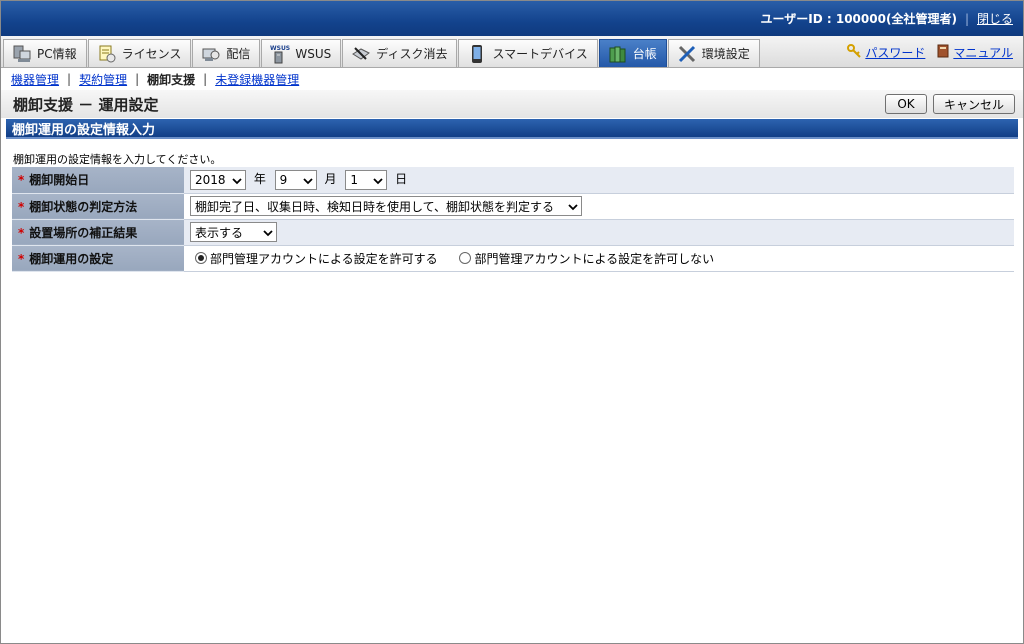 The width and height of the screenshot is (1024, 644). What do you see at coordinates (280, 54) in the screenshot?
I see `wsus-icon: WSUS` at bounding box center [280, 54].